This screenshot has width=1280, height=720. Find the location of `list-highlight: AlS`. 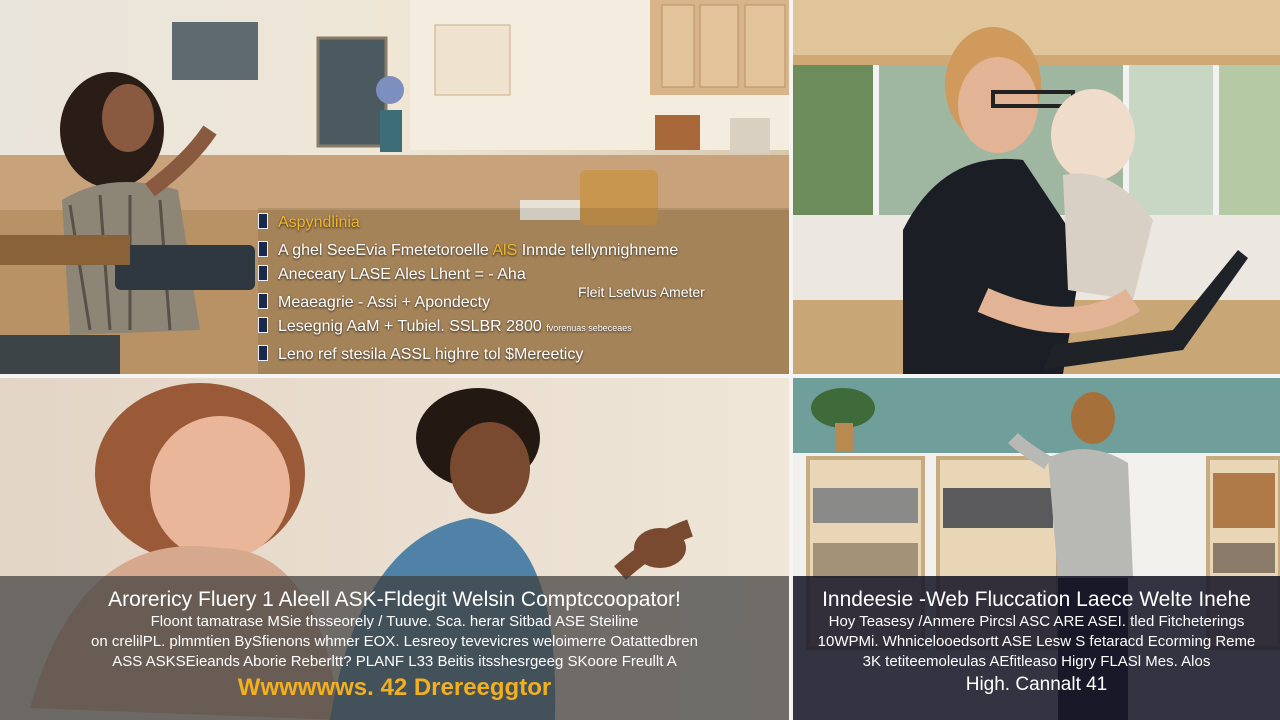

list-highlight: AlS is located at coordinates (505, 250).